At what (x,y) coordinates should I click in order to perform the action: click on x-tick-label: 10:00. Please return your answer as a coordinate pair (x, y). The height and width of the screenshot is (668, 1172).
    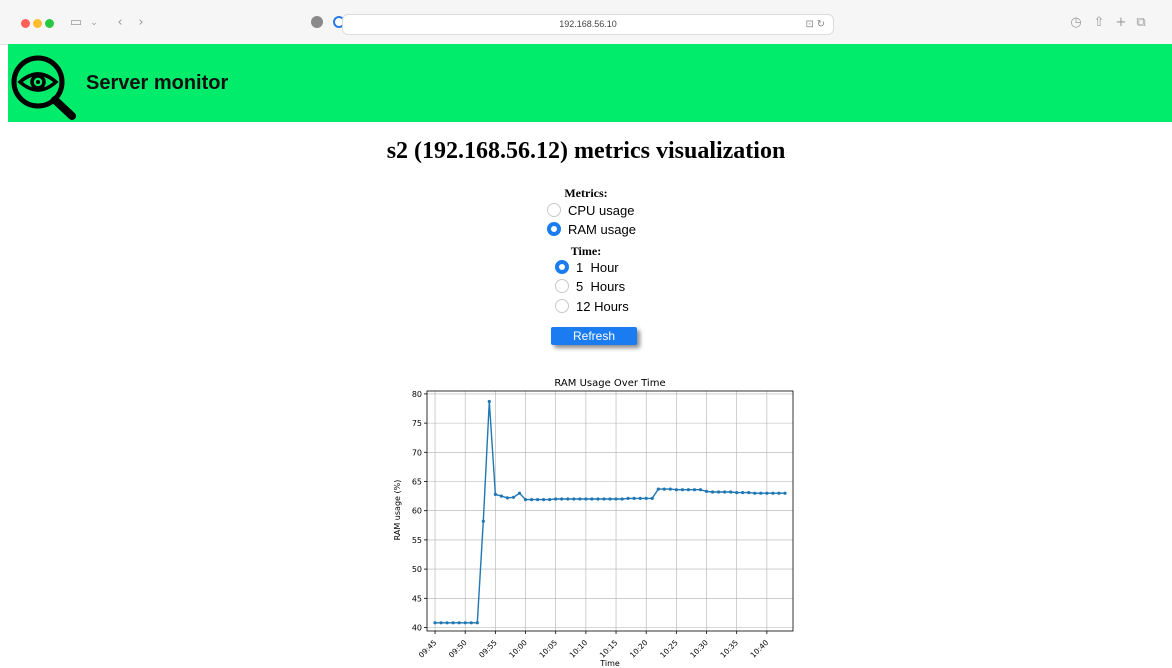
    Looking at the image, I should click on (518, 649).